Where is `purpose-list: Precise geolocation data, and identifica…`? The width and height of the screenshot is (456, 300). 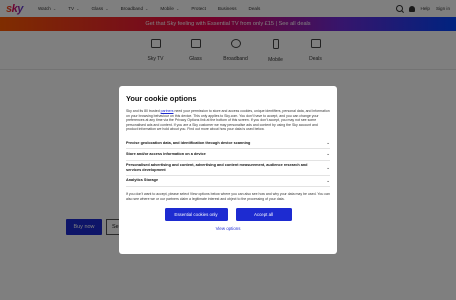
purpose-list: Precise geolocation data, and identifica… is located at coordinates (228, 163).